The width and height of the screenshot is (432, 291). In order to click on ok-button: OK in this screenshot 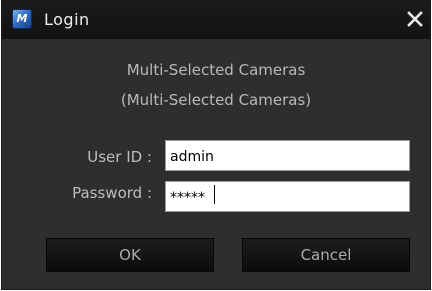, I will do `click(130, 255)`.